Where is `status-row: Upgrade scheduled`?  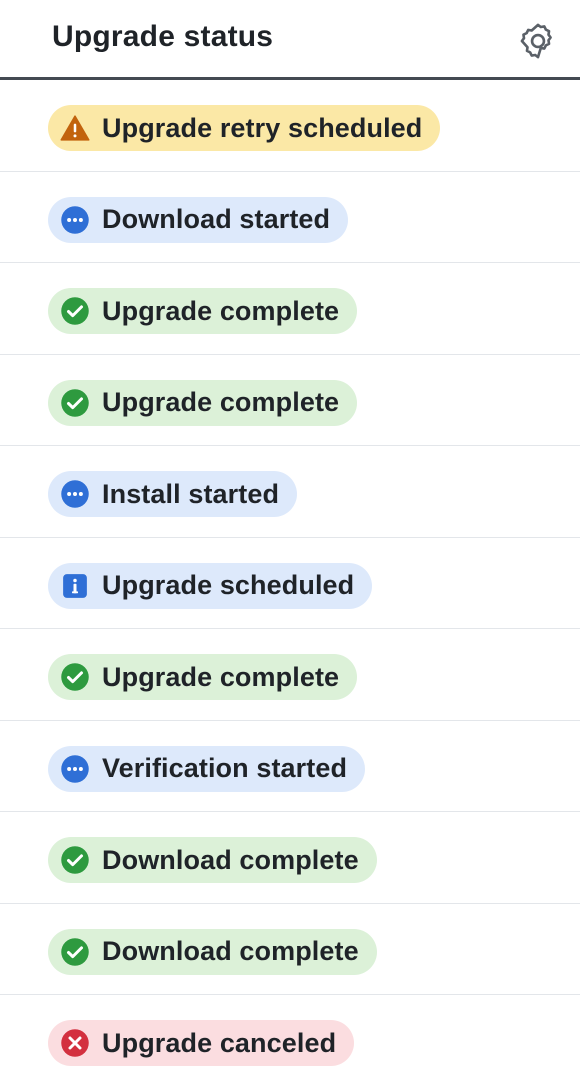 status-row: Upgrade scheduled is located at coordinates (290, 583).